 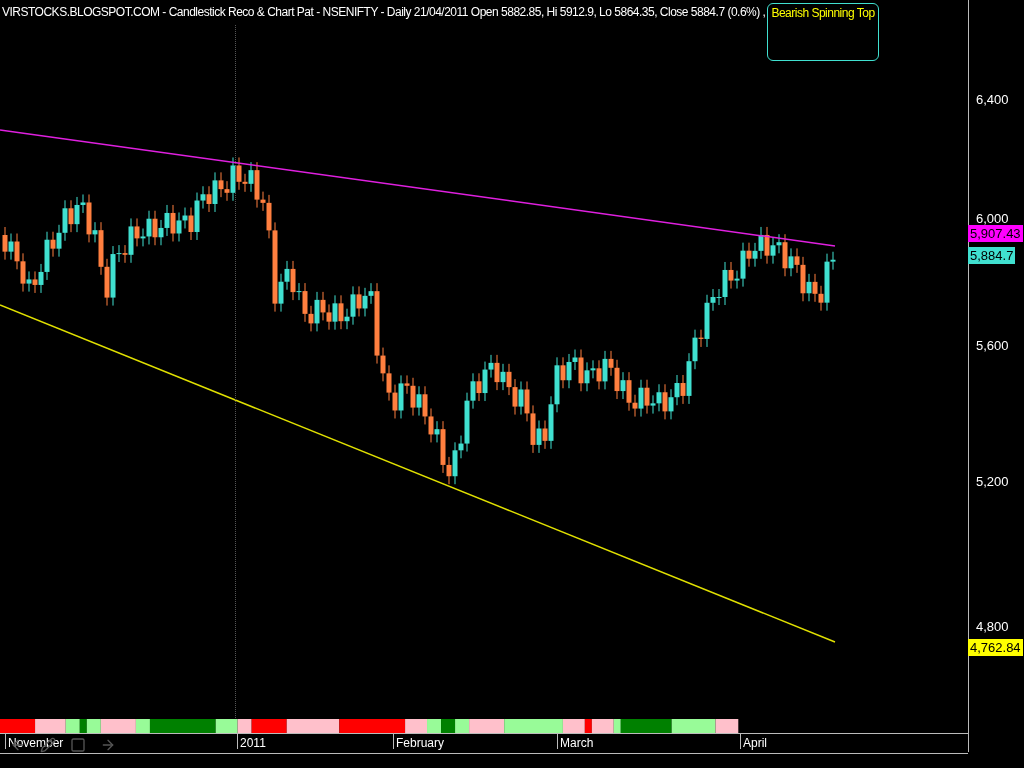 I want to click on arrow-right-icon, so click(x=108, y=745).